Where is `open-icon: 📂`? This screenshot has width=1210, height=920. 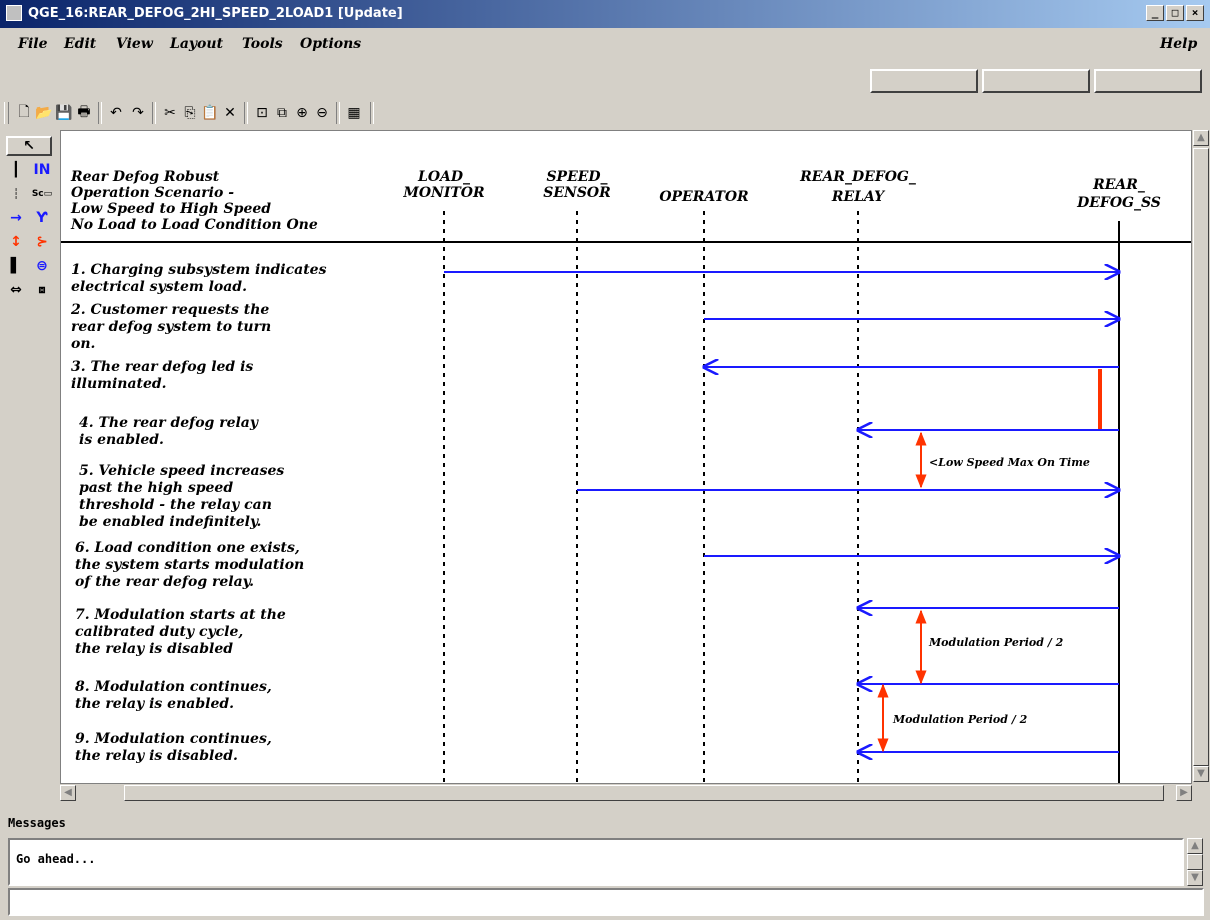
open-icon: 📂 is located at coordinates (44, 113).